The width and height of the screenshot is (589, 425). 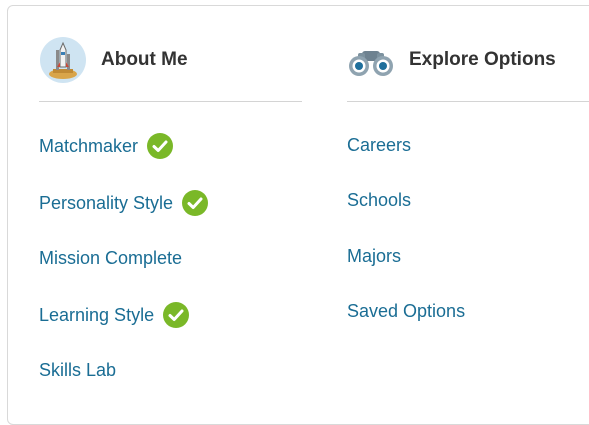 I want to click on link-label: Mission Complete, so click(x=111, y=257).